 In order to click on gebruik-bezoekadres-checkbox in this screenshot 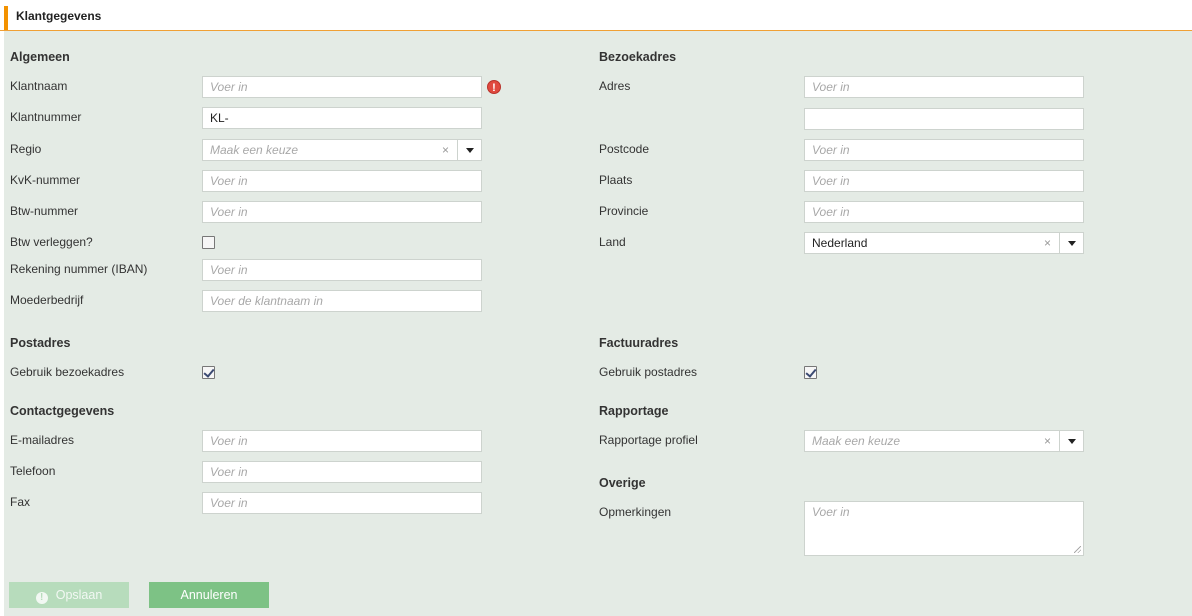, I will do `click(208, 372)`.